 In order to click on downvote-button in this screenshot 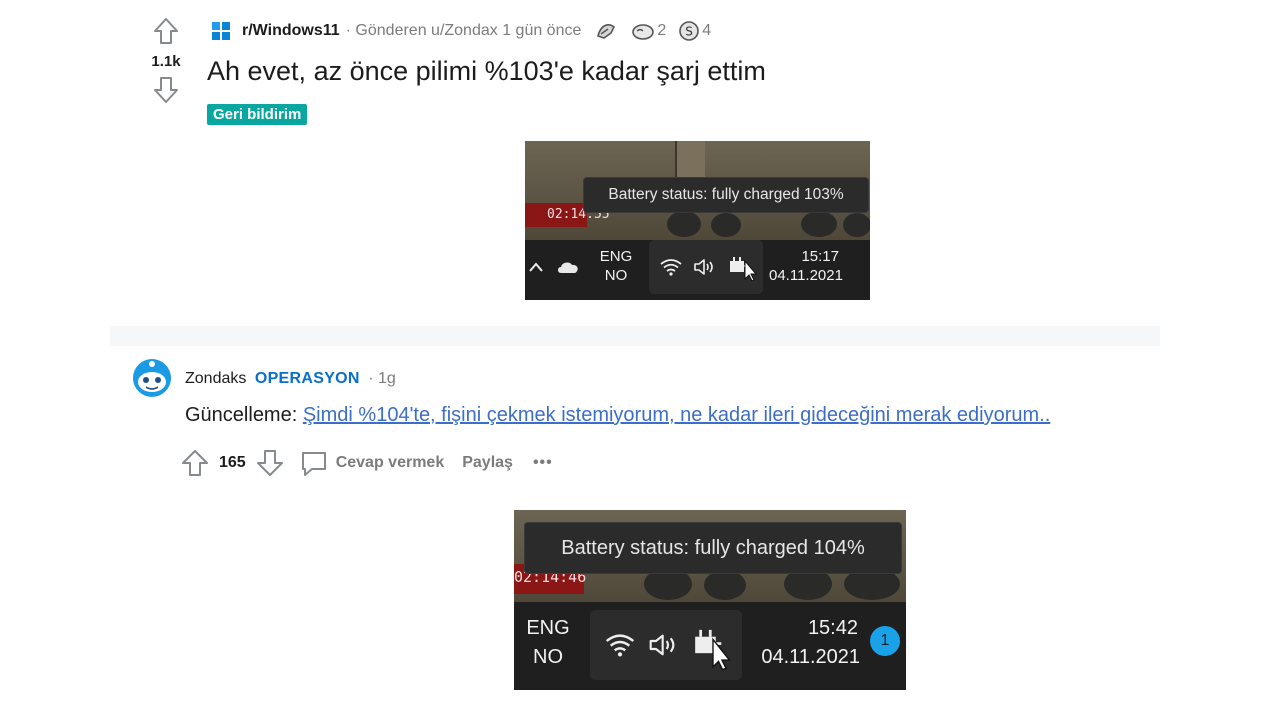, I will do `click(166, 90)`.